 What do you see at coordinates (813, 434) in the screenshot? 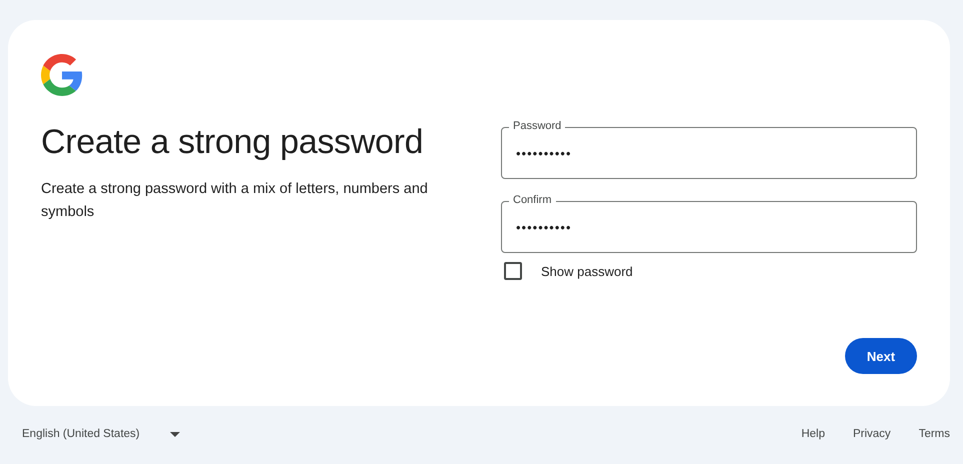
I see `footer-link: Help` at bounding box center [813, 434].